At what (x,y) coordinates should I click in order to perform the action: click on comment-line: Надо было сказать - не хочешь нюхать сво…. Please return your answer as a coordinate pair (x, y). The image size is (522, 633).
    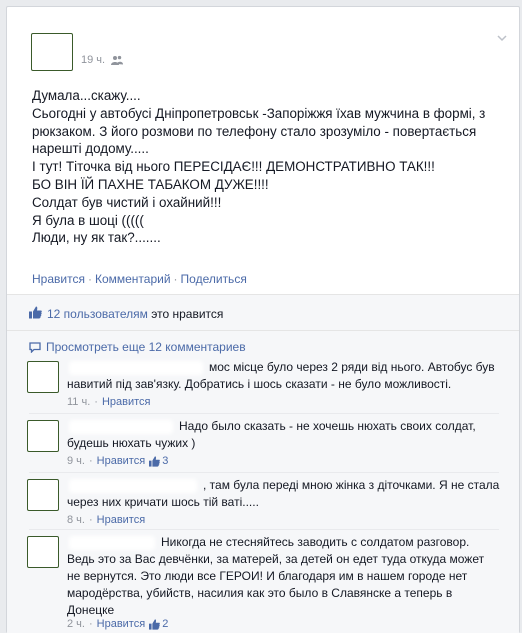
    Looking at the image, I should click on (327, 426).